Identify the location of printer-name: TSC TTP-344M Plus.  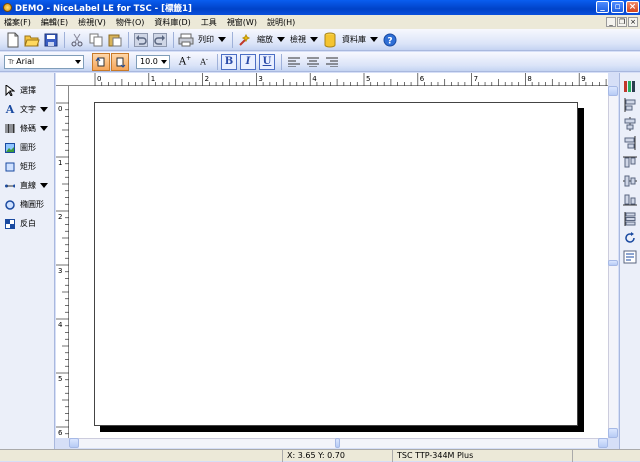
(482, 455).